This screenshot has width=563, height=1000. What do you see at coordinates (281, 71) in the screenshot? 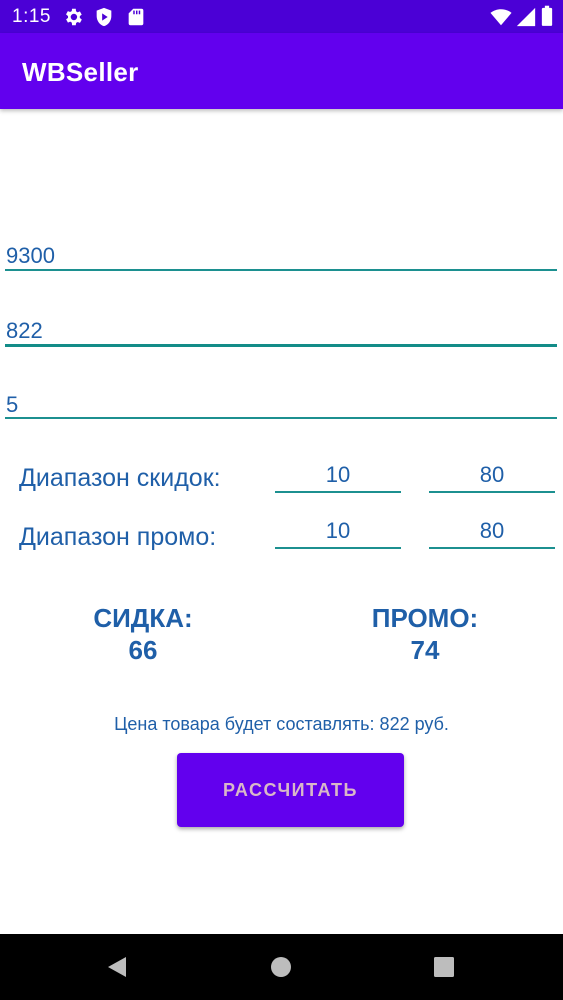
I see `app-bar: WBSeller` at bounding box center [281, 71].